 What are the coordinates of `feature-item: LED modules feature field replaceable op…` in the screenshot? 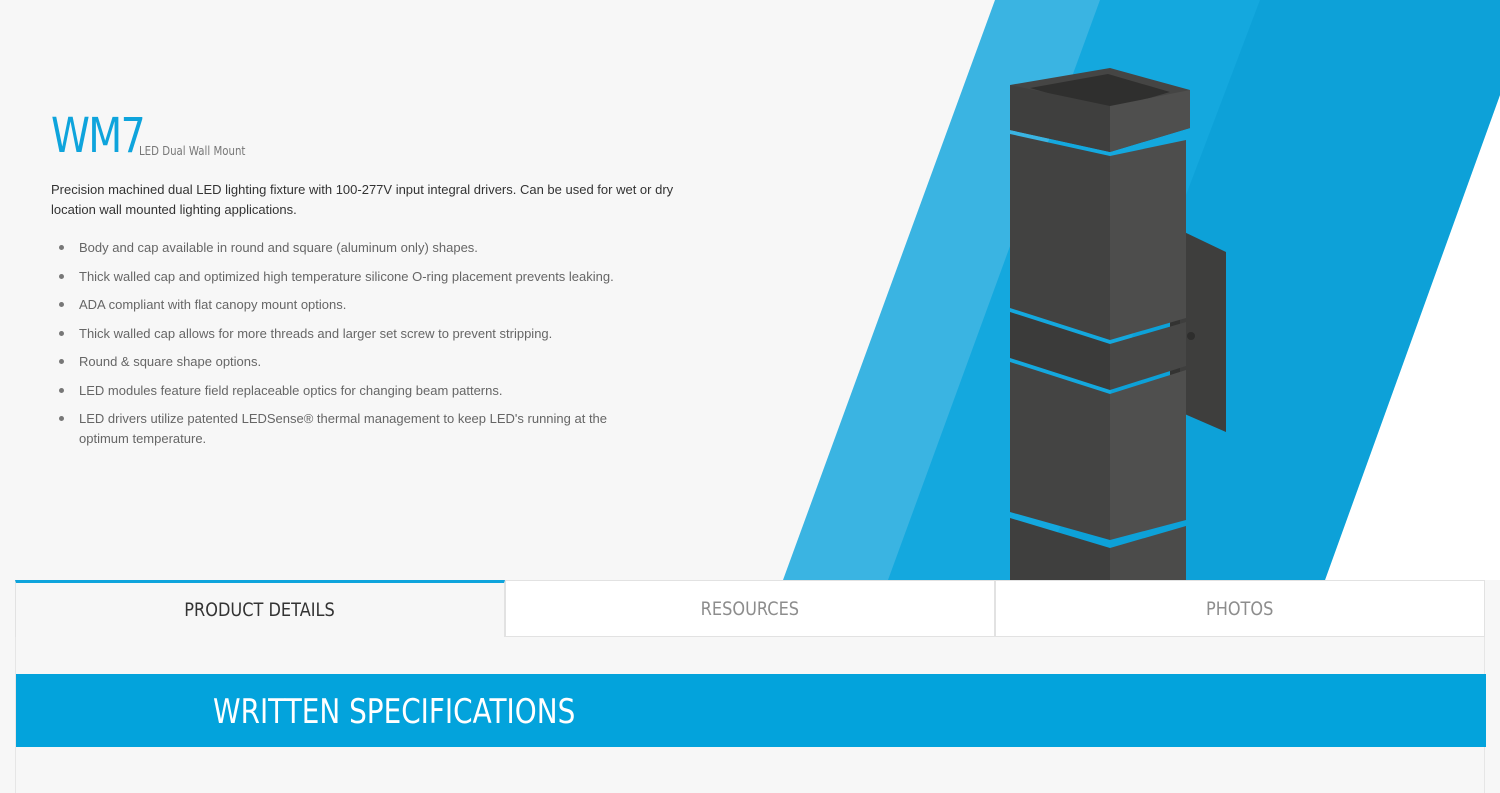 It's located at (351, 391).